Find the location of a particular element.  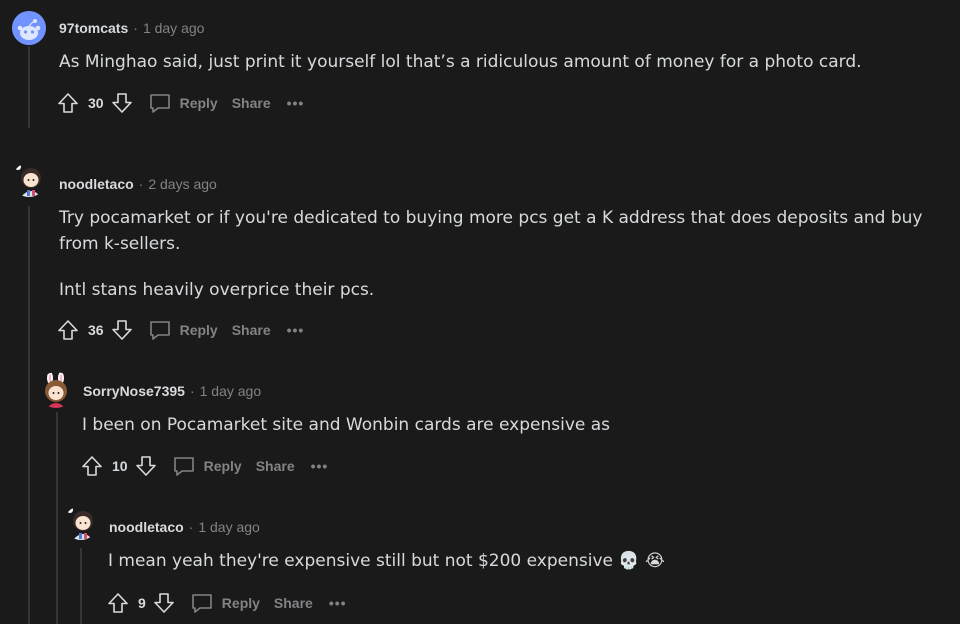

username-link: 97tomcats is located at coordinates (93, 28).